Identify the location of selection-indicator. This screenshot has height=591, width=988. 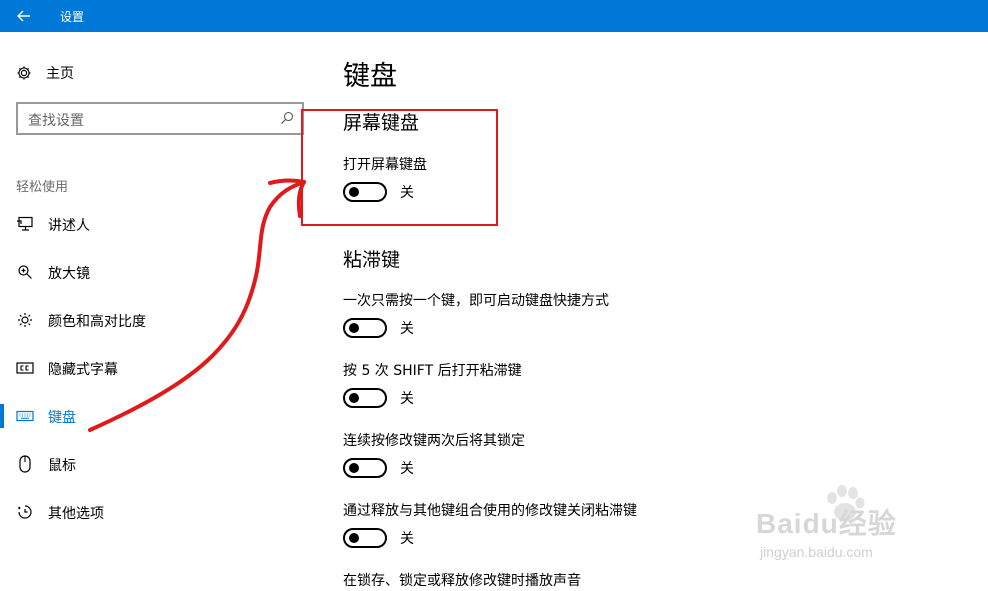
(2, 416).